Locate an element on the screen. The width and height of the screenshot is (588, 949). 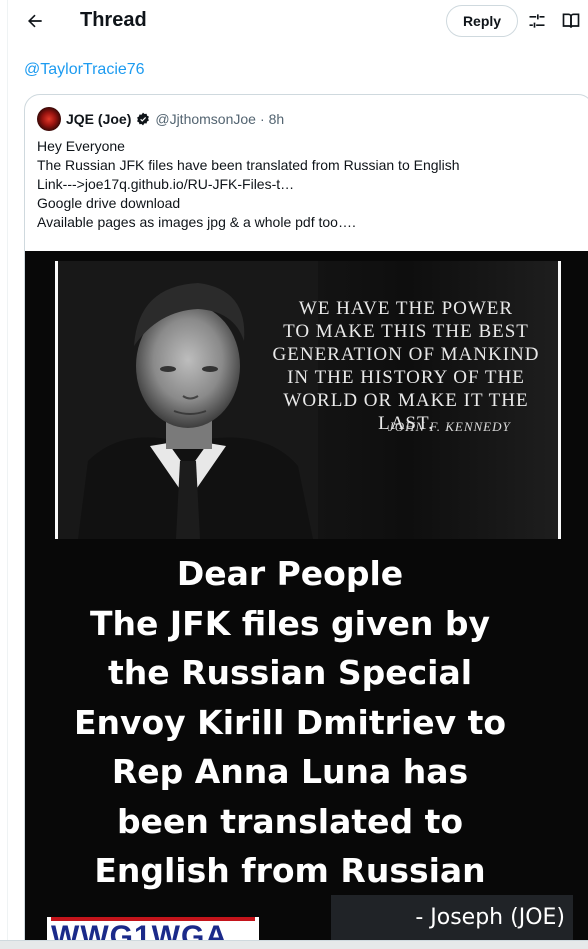
book-open-icon is located at coordinates (571, 20).